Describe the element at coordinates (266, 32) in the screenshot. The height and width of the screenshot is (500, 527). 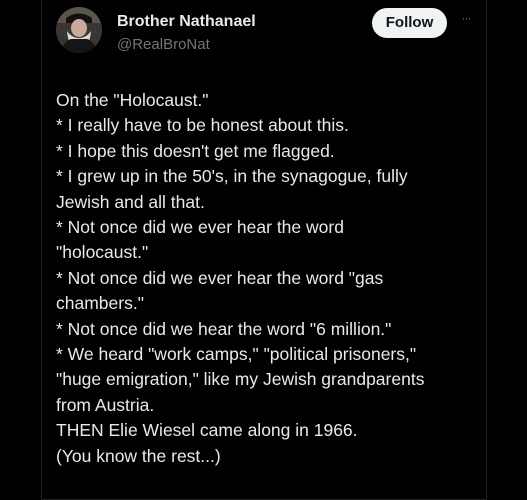
I see `post-header: Brother Nathanael @RealBroNat Follow ···` at that location.